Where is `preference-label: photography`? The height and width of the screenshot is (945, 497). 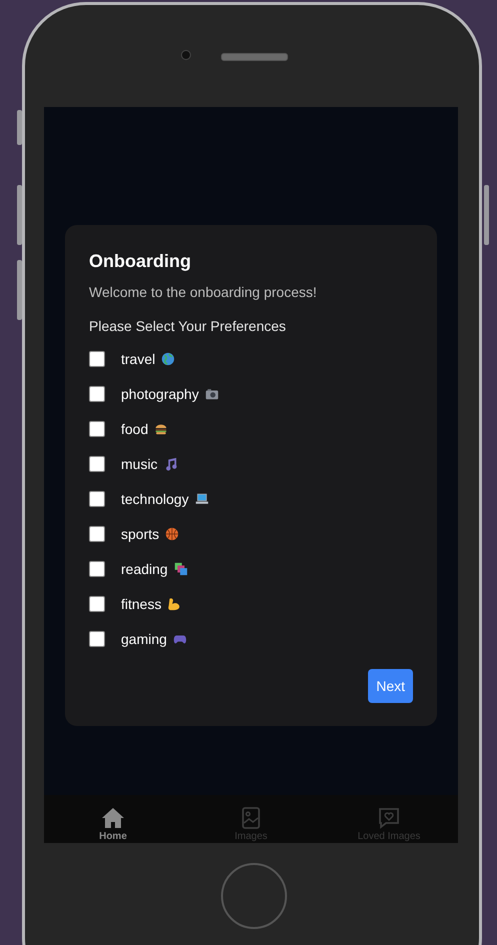 preference-label: photography is located at coordinates (160, 394).